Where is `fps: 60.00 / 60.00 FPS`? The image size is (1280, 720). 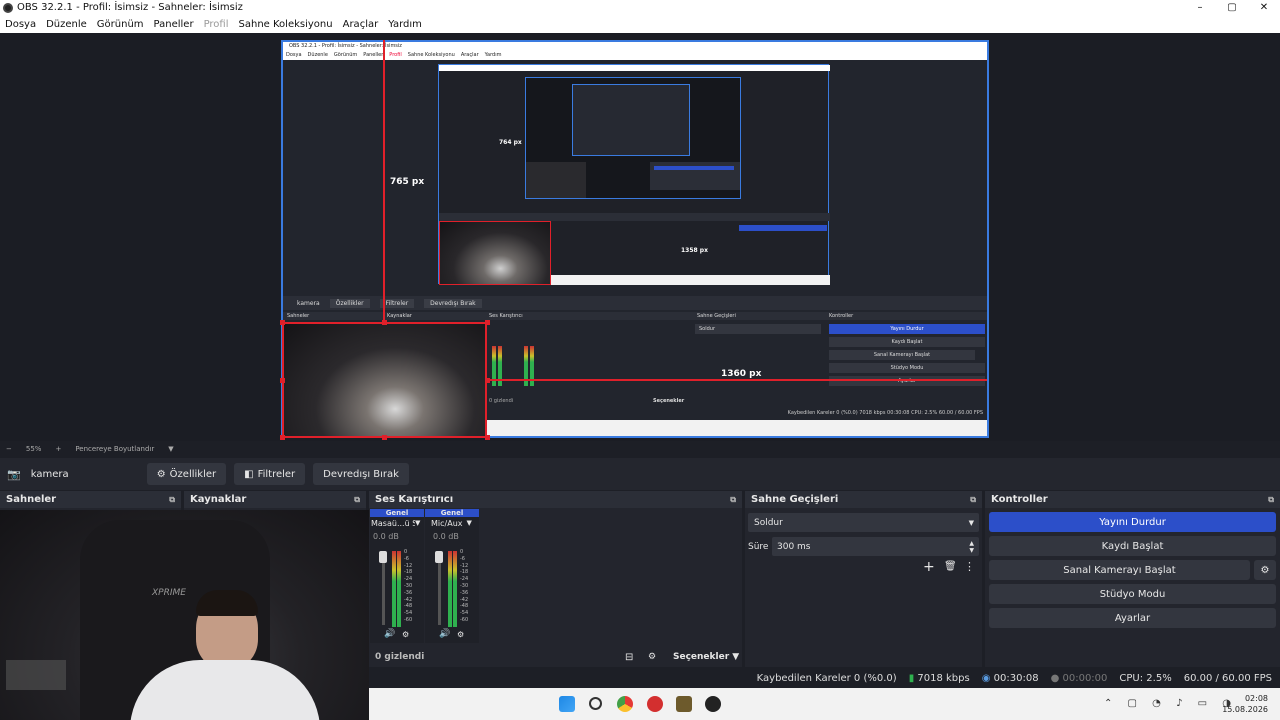 fps: 60.00 / 60.00 FPS is located at coordinates (1227, 678).